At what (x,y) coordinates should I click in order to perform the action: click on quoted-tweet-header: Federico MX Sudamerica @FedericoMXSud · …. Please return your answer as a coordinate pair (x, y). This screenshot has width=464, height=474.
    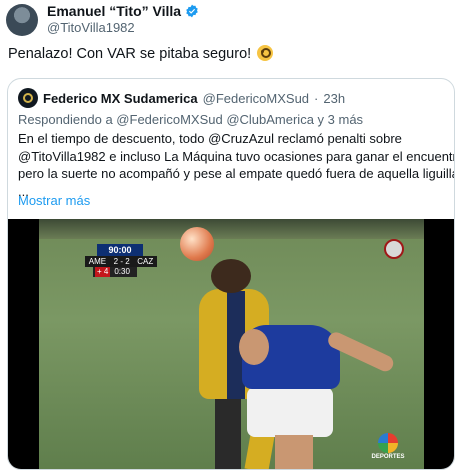
    Looking at the image, I should click on (181, 98).